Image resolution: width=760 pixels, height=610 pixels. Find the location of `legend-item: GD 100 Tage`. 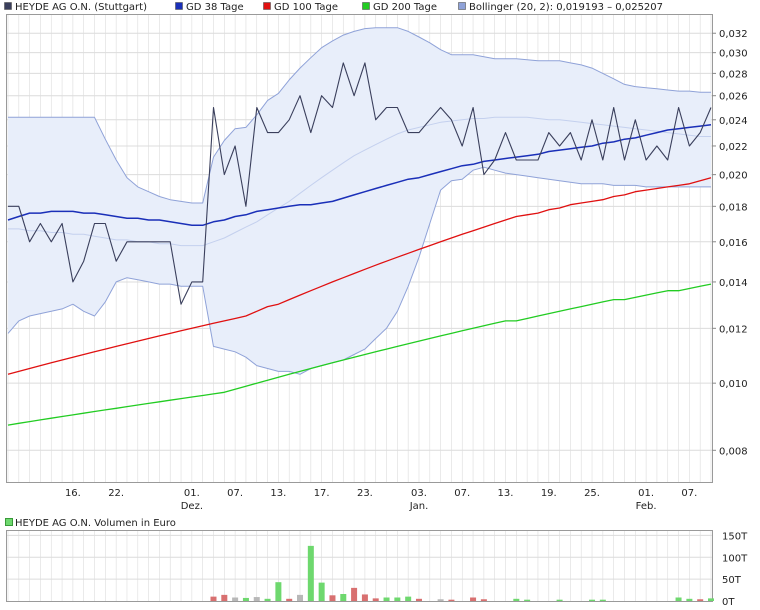

legend-item: GD 100 Tage is located at coordinates (300, 7).